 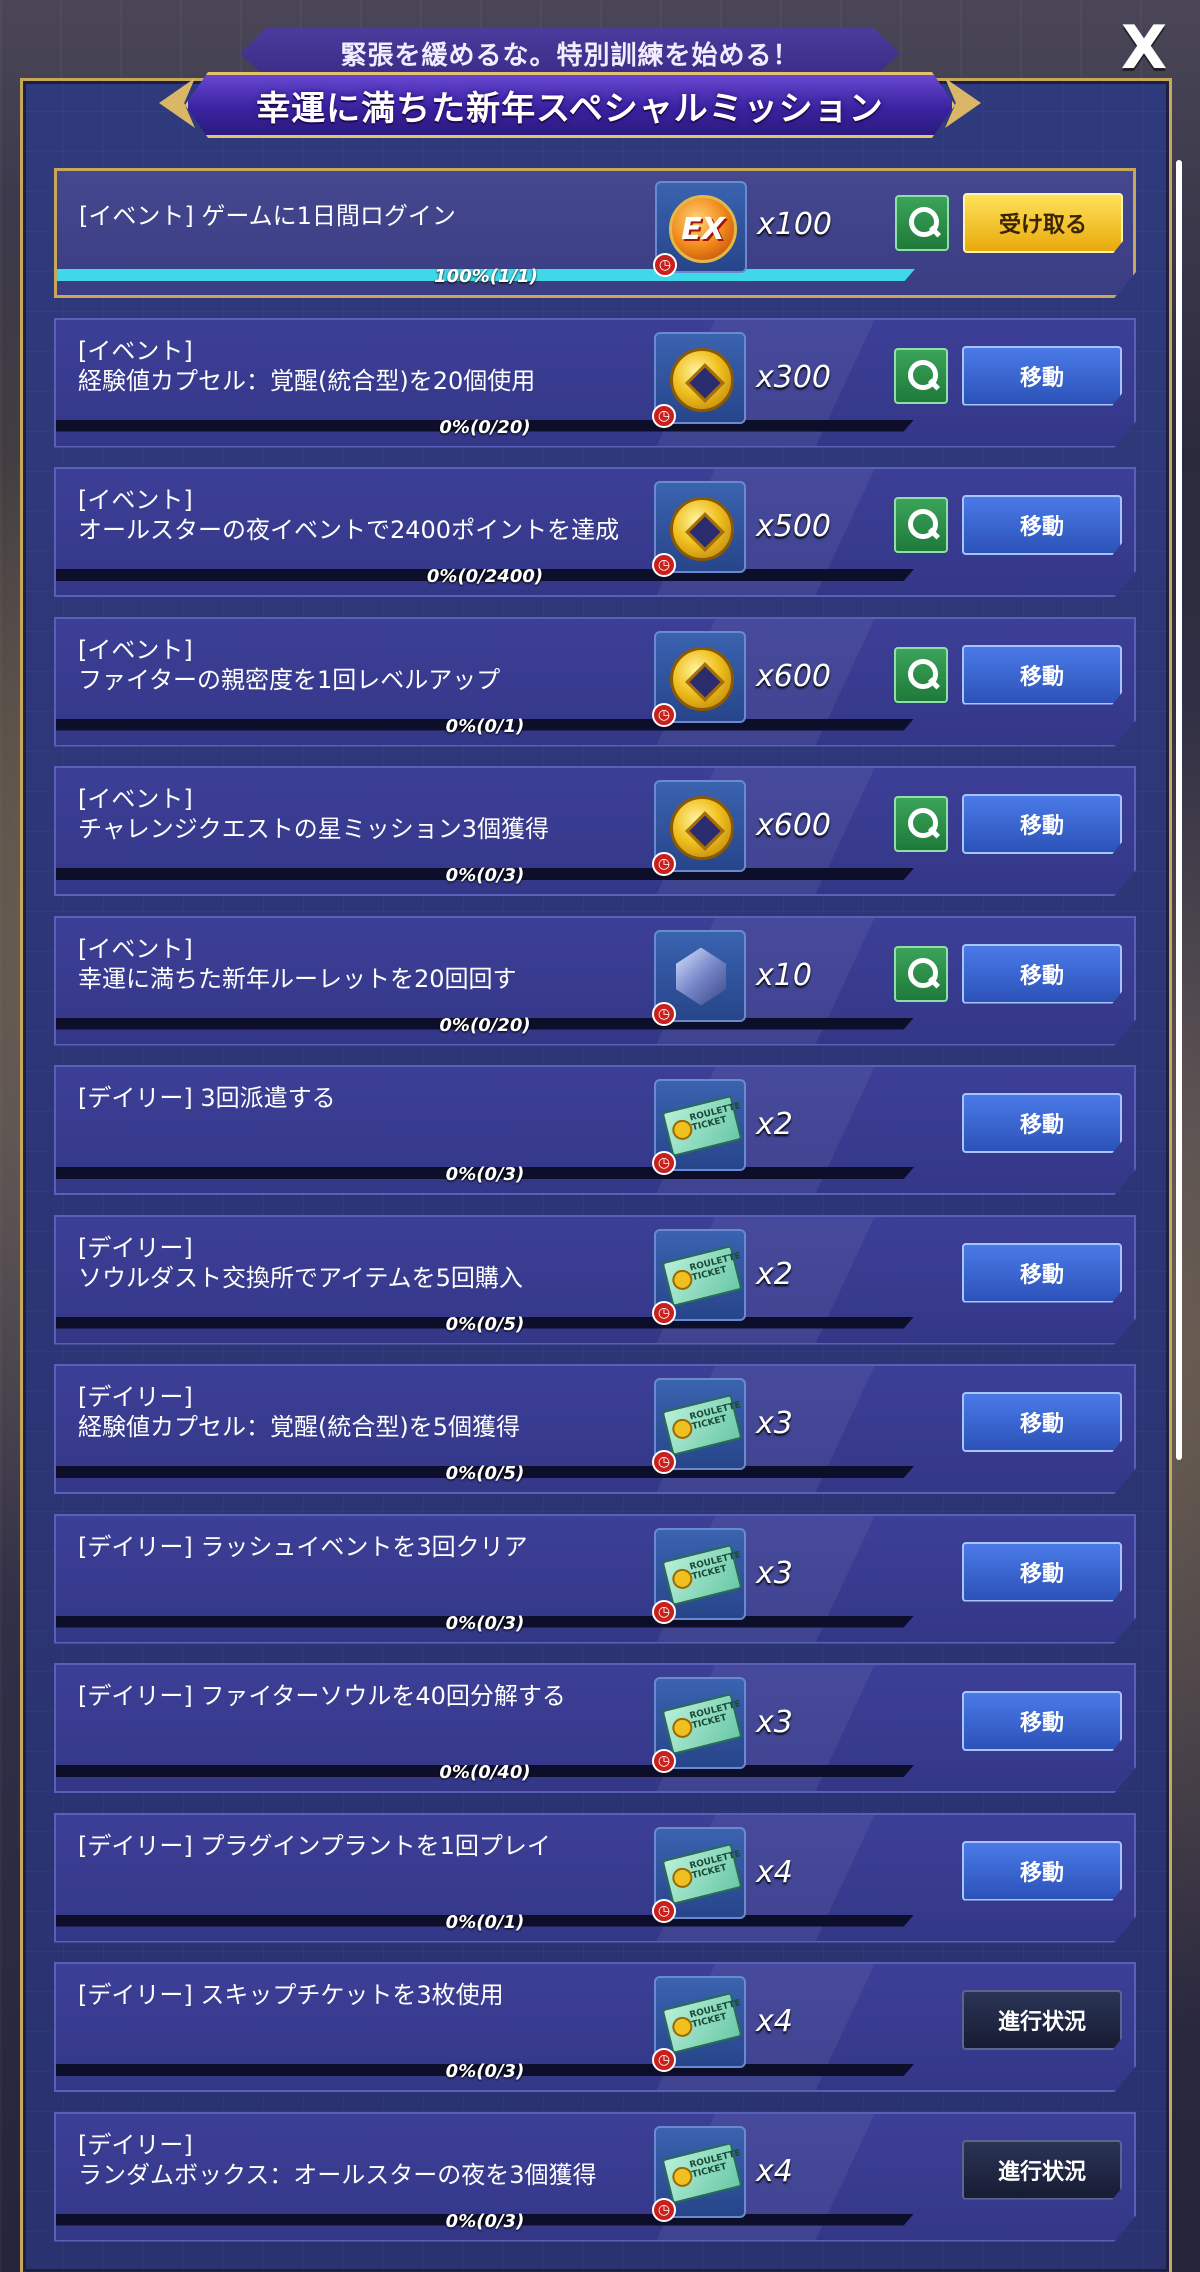 I want to click on close-button: X, so click(x=1144, y=48).